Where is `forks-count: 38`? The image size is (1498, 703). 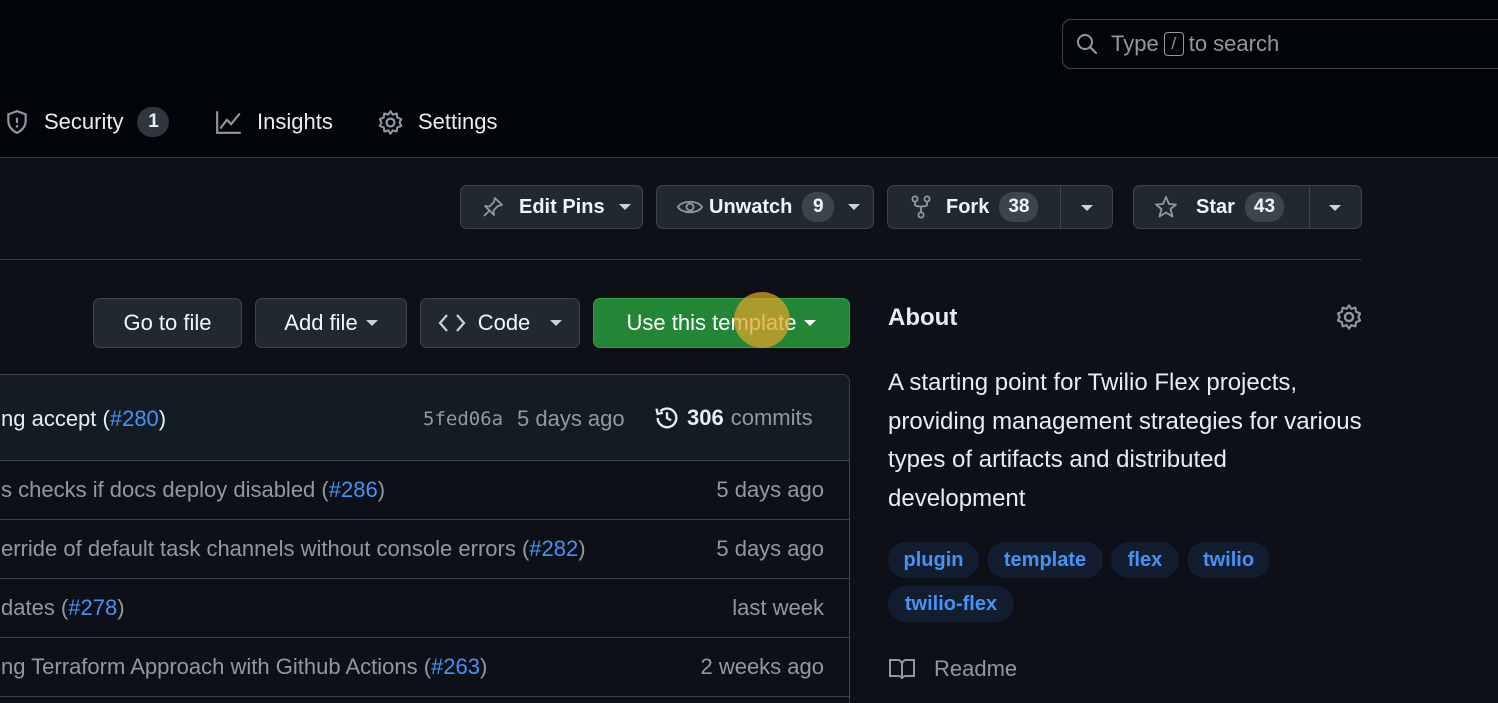
forks-count: 38 is located at coordinates (1019, 207).